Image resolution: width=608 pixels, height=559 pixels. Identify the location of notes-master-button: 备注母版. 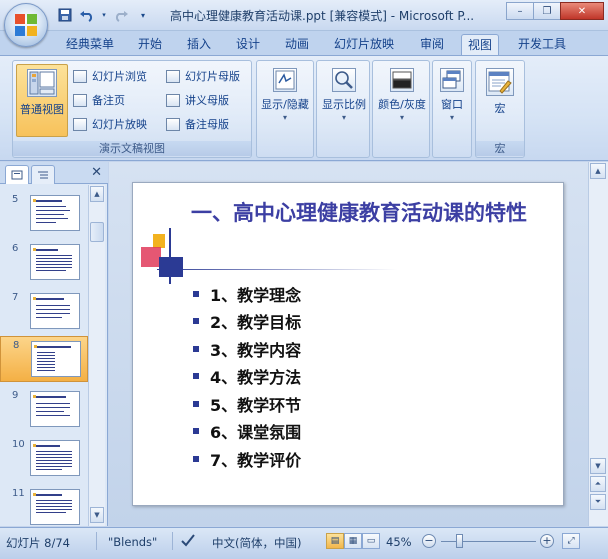
(197, 124).